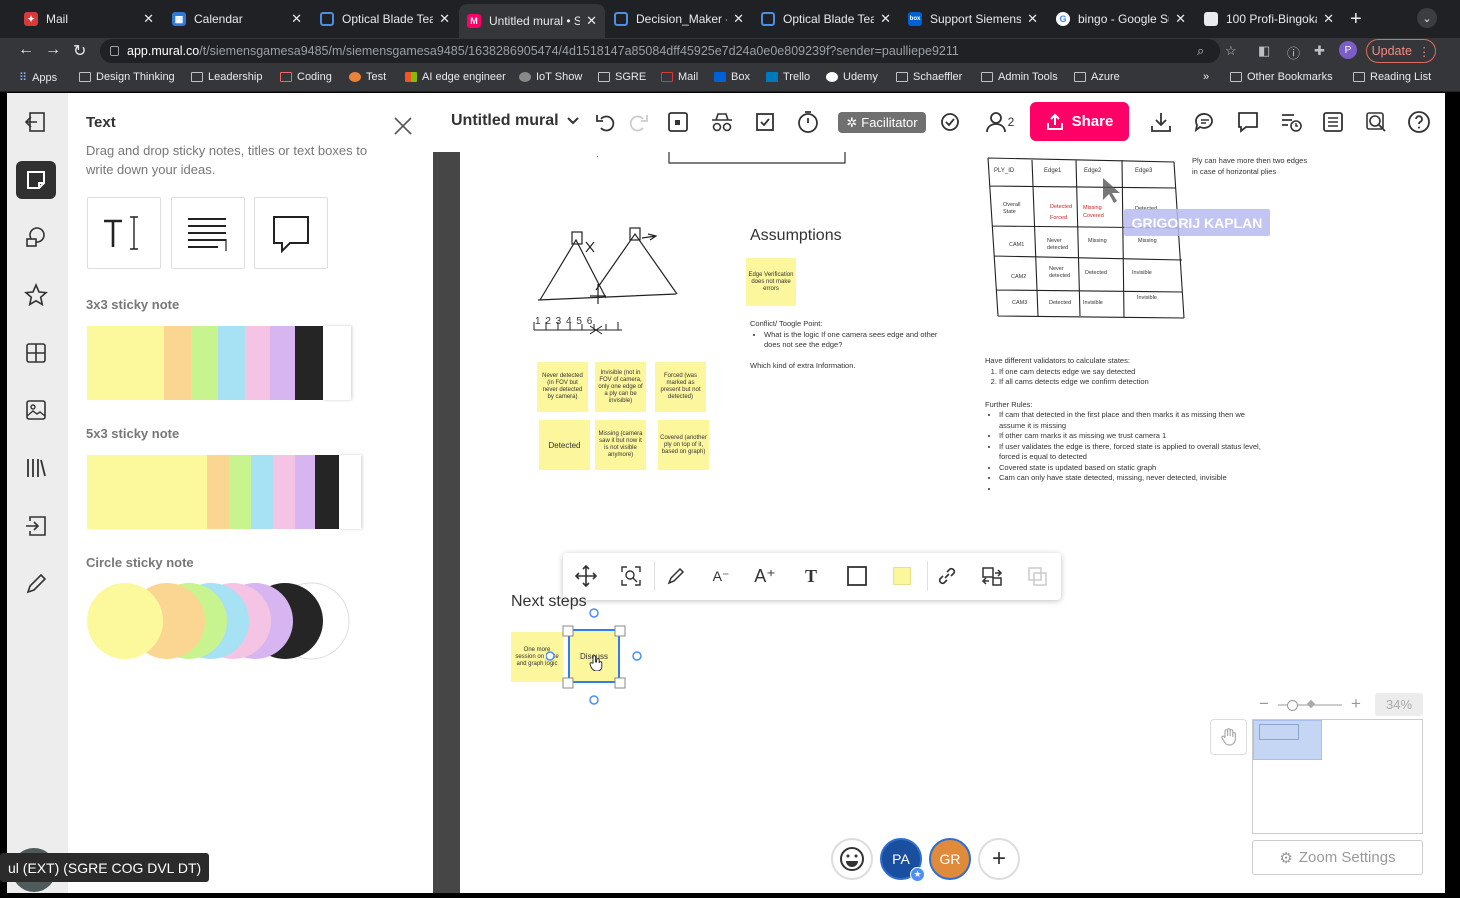 The width and height of the screenshot is (1460, 898). What do you see at coordinates (973, 19) in the screenshot?
I see `tab-support-siemens: box Support Siemens G ✕` at bounding box center [973, 19].